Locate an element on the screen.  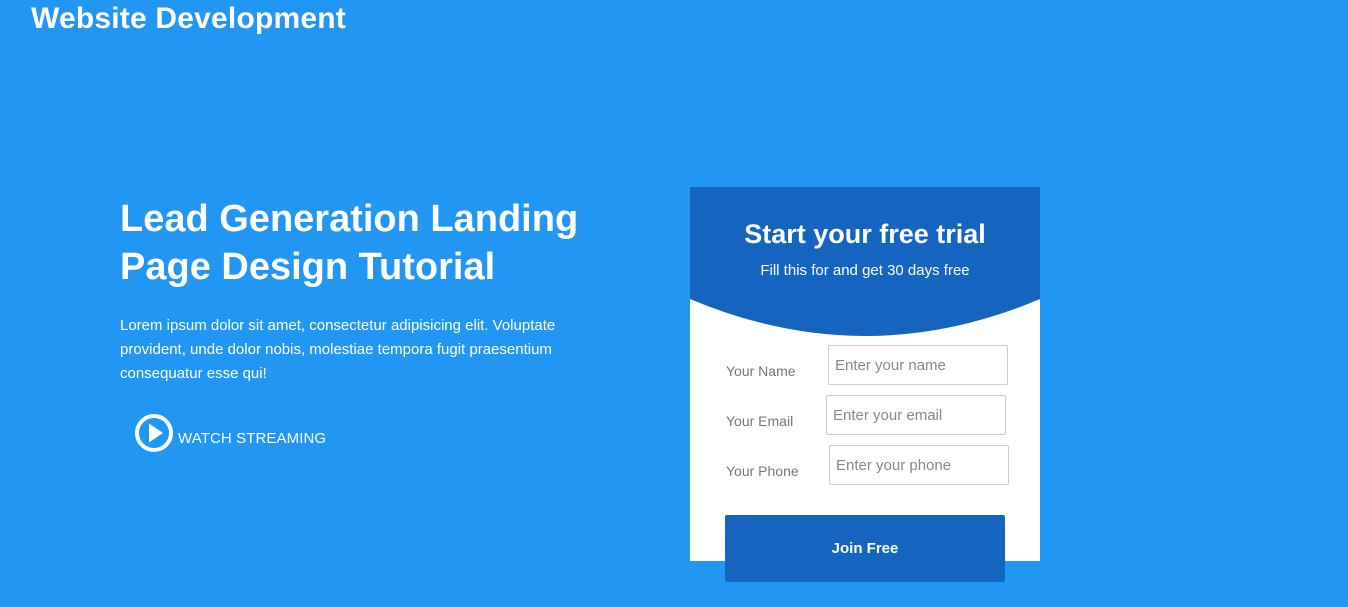
name-input is located at coordinates (918, 365).